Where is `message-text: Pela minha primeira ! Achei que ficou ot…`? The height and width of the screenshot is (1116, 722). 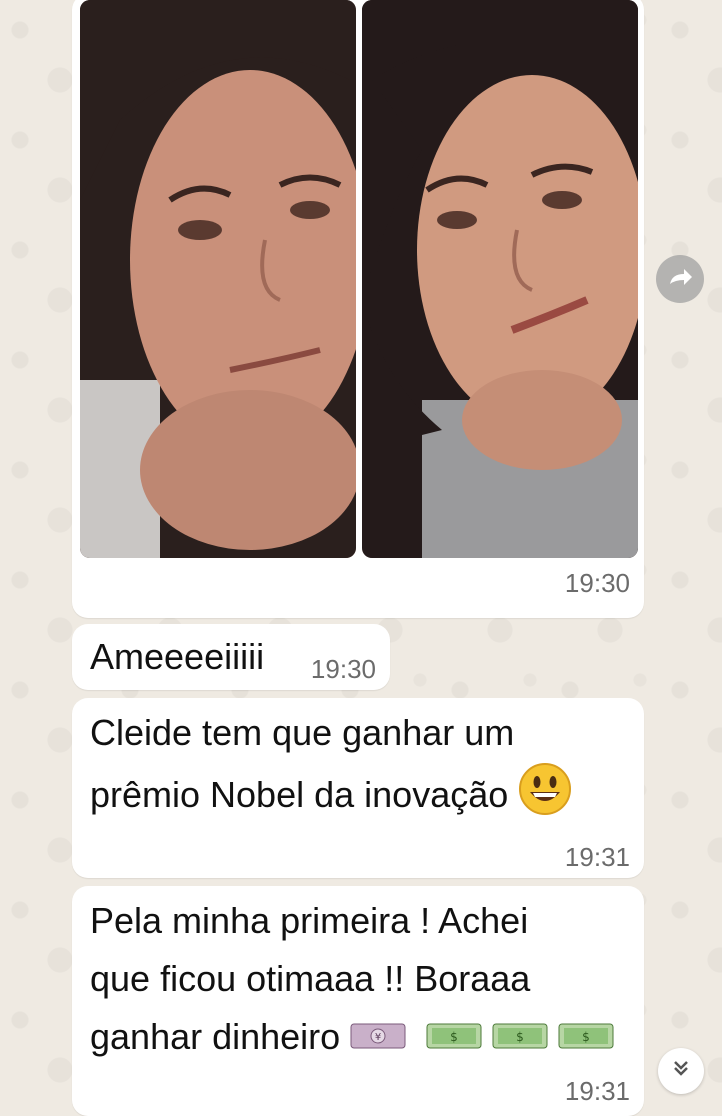
message-text: Pela minha primeira ! Achei que ficou ot… is located at coordinates (352, 980).